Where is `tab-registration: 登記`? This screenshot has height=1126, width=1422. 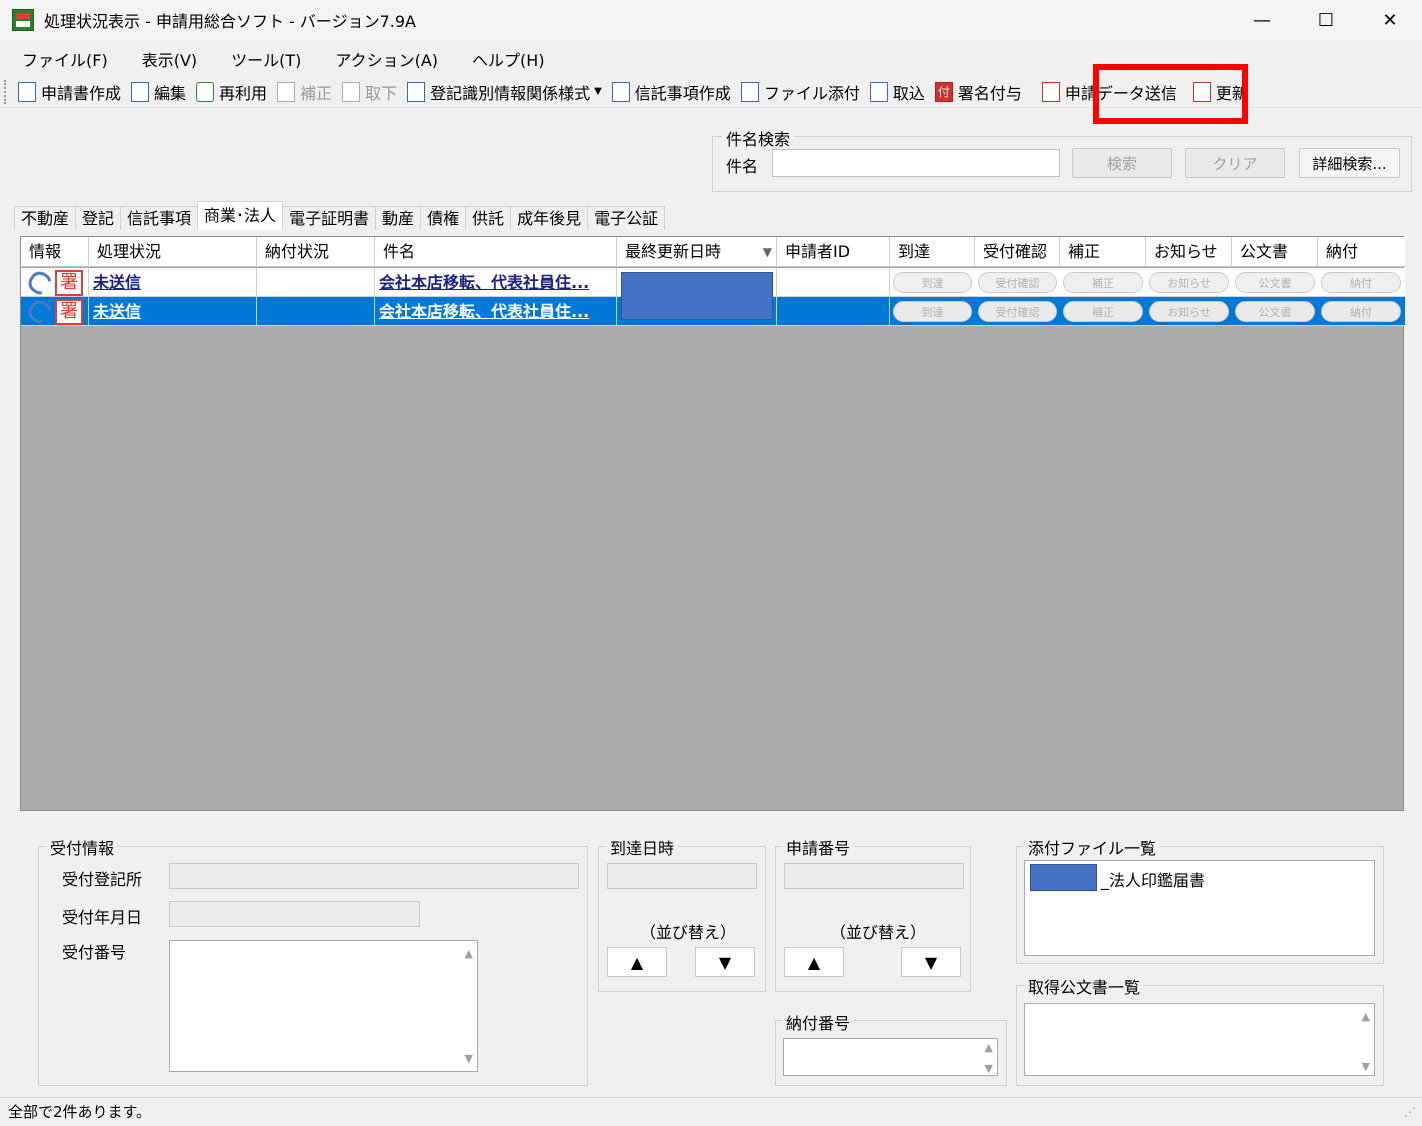
tab-registration: 登記 is located at coordinates (98, 218).